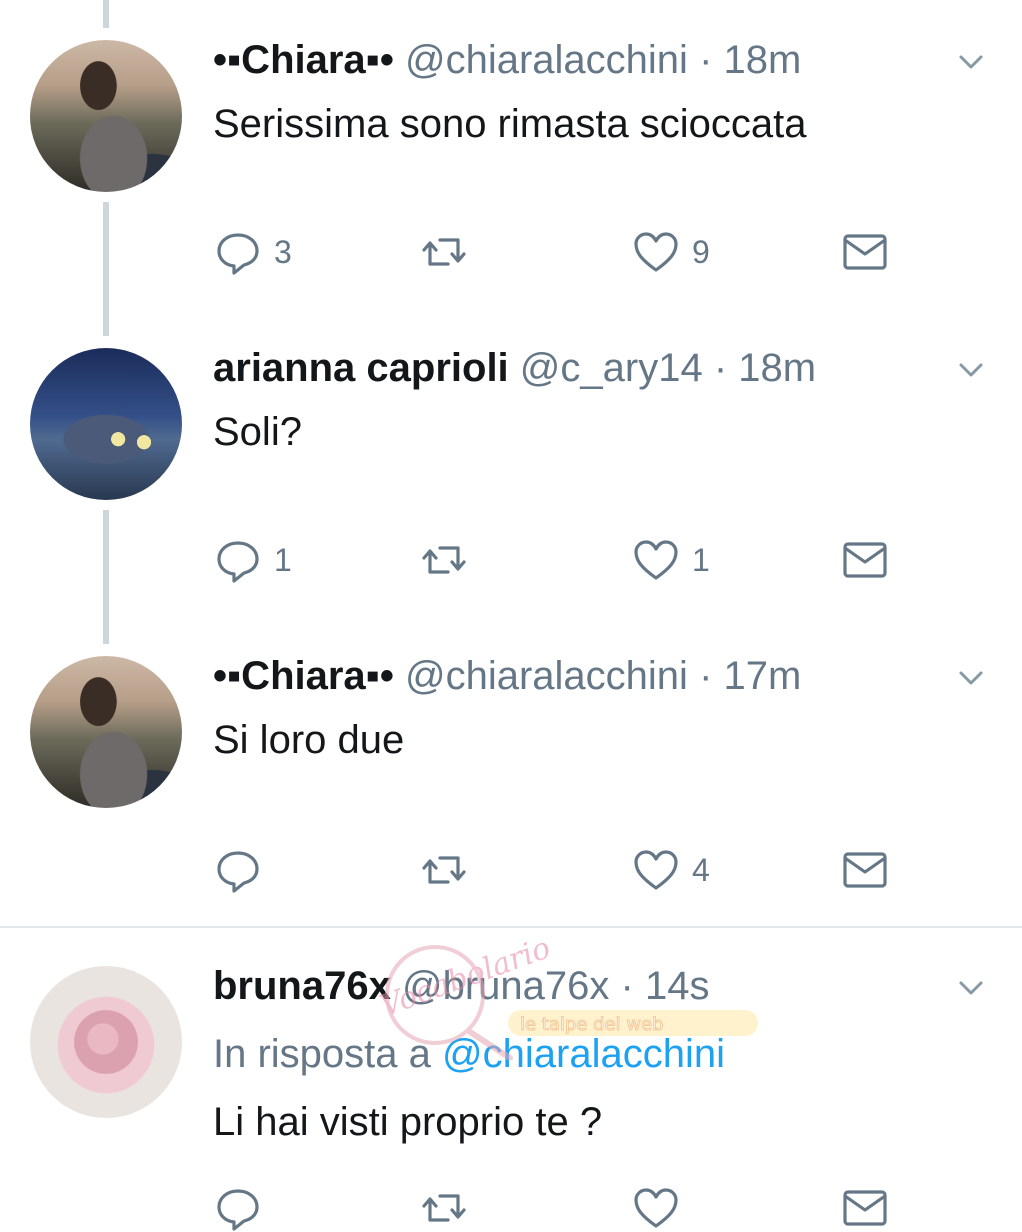 Image resolution: width=1022 pixels, height=1232 pixels. I want to click on reply-count: 3, so click(283, 251).